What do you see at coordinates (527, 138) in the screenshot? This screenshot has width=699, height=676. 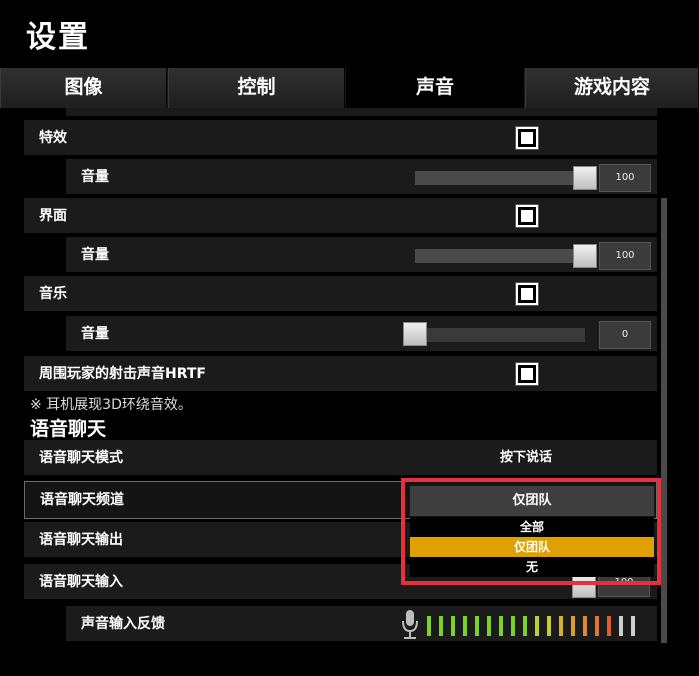 I see `effects-checkbox` at bounding box center [527, 138].